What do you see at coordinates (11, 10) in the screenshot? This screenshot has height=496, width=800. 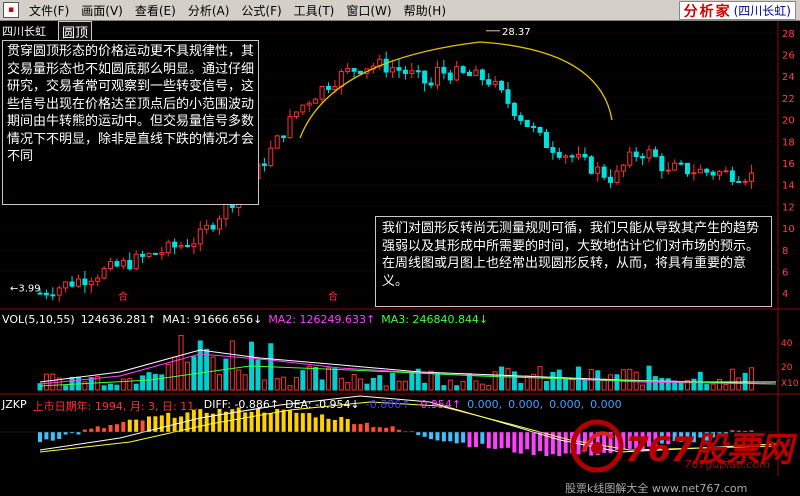 I see `app-icon: ▪` at bounding box center [11, 10].